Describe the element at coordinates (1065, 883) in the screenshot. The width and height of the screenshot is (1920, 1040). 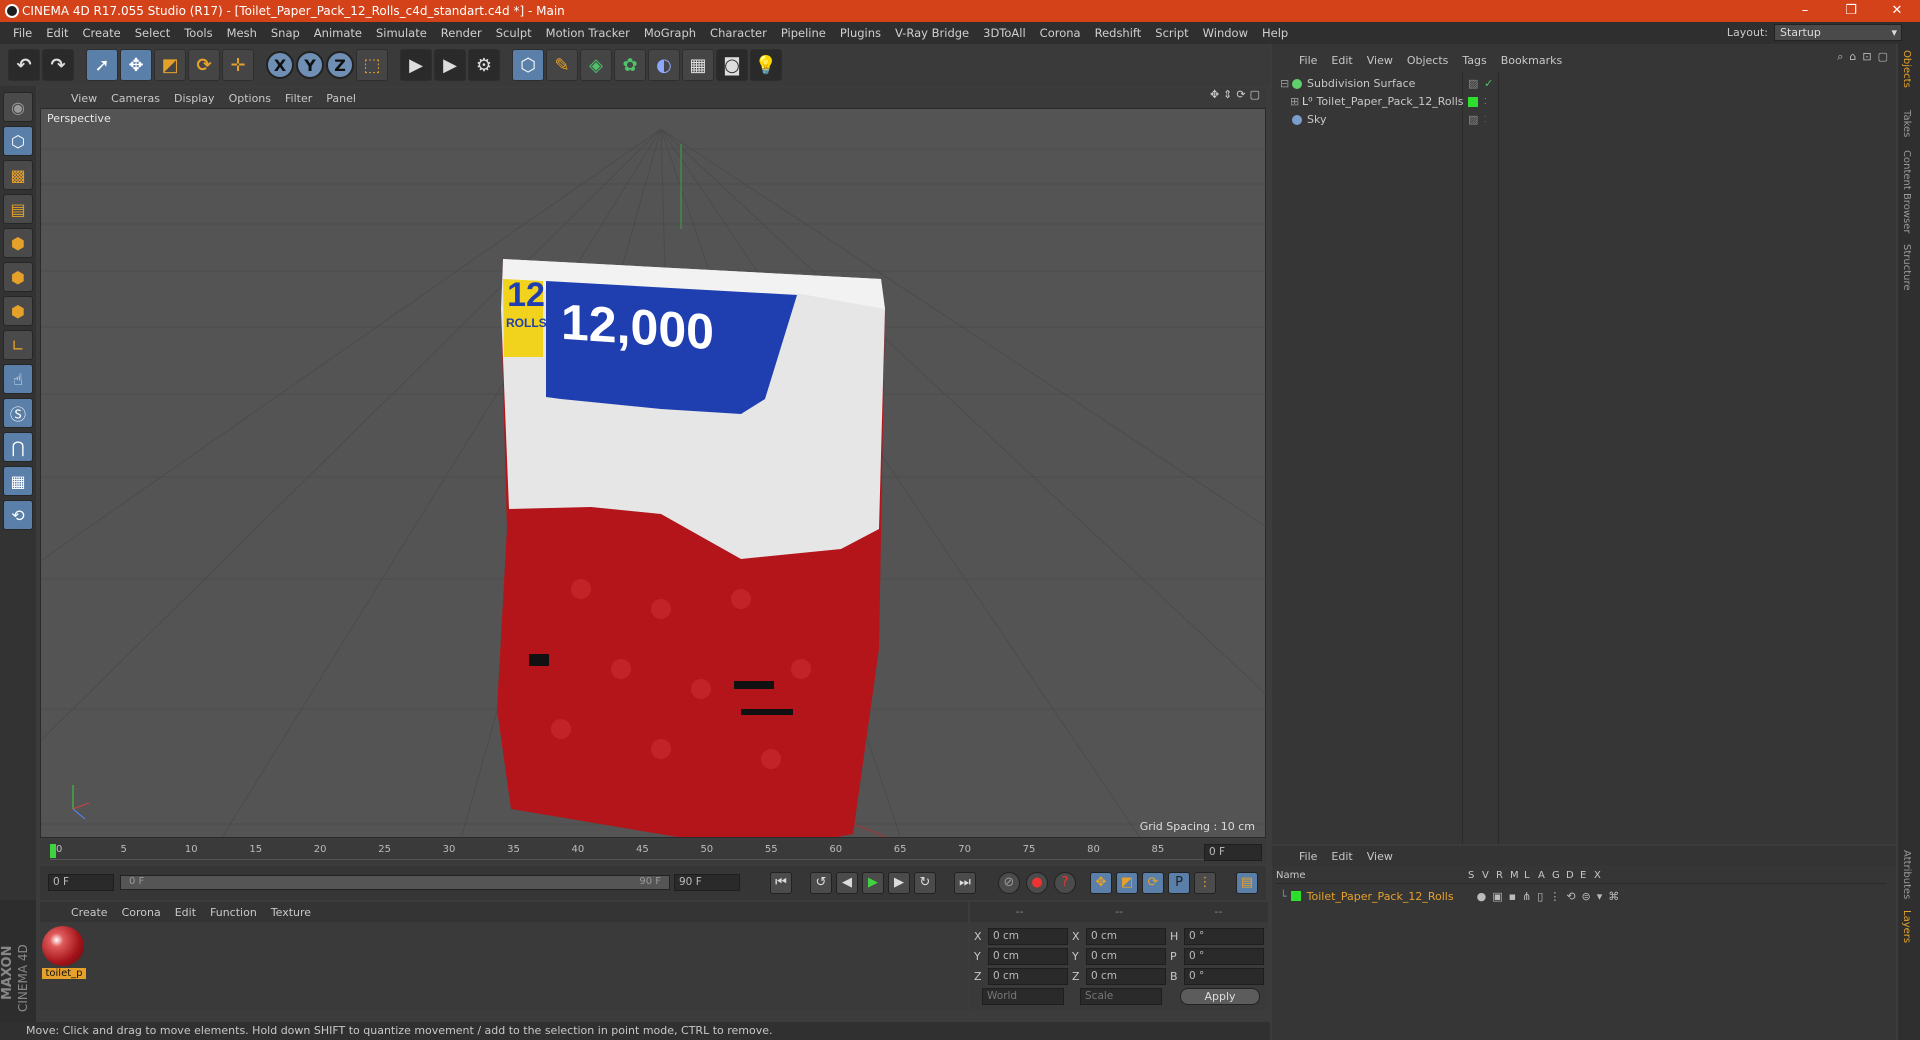
I see `autokey-icon: ?` at that location.